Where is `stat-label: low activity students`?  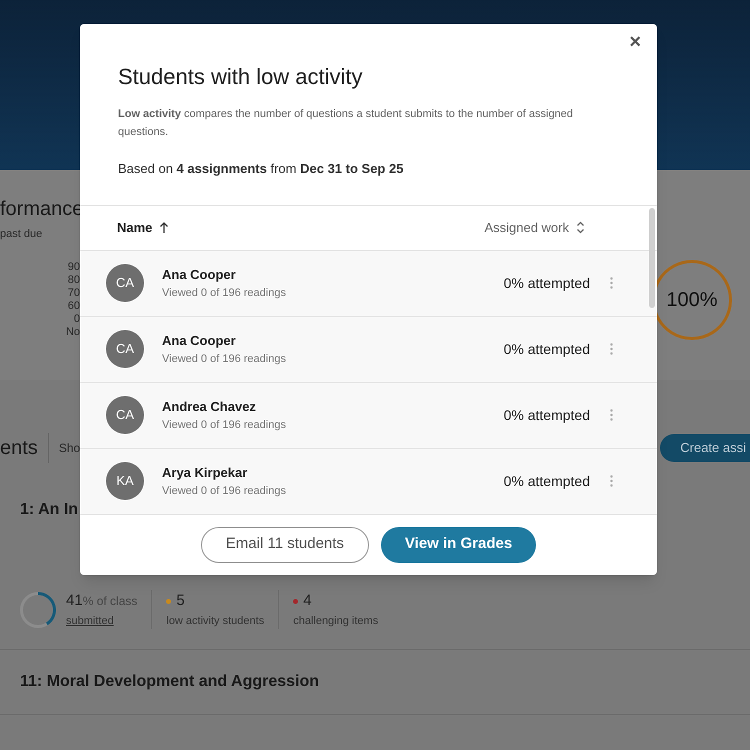
stat-label: low activity students is located at coordinates (215, 621).